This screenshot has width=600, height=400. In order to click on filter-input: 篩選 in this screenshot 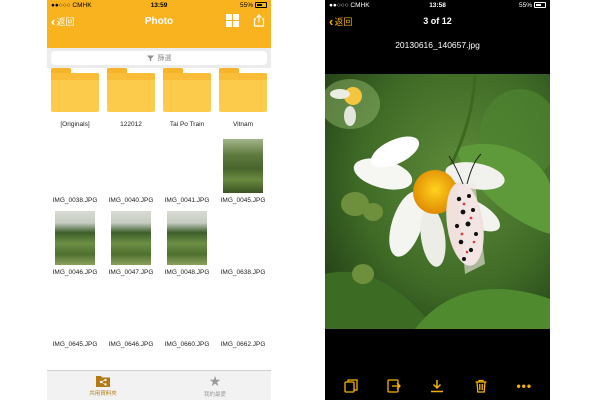, I will do `click(159, 58)`.